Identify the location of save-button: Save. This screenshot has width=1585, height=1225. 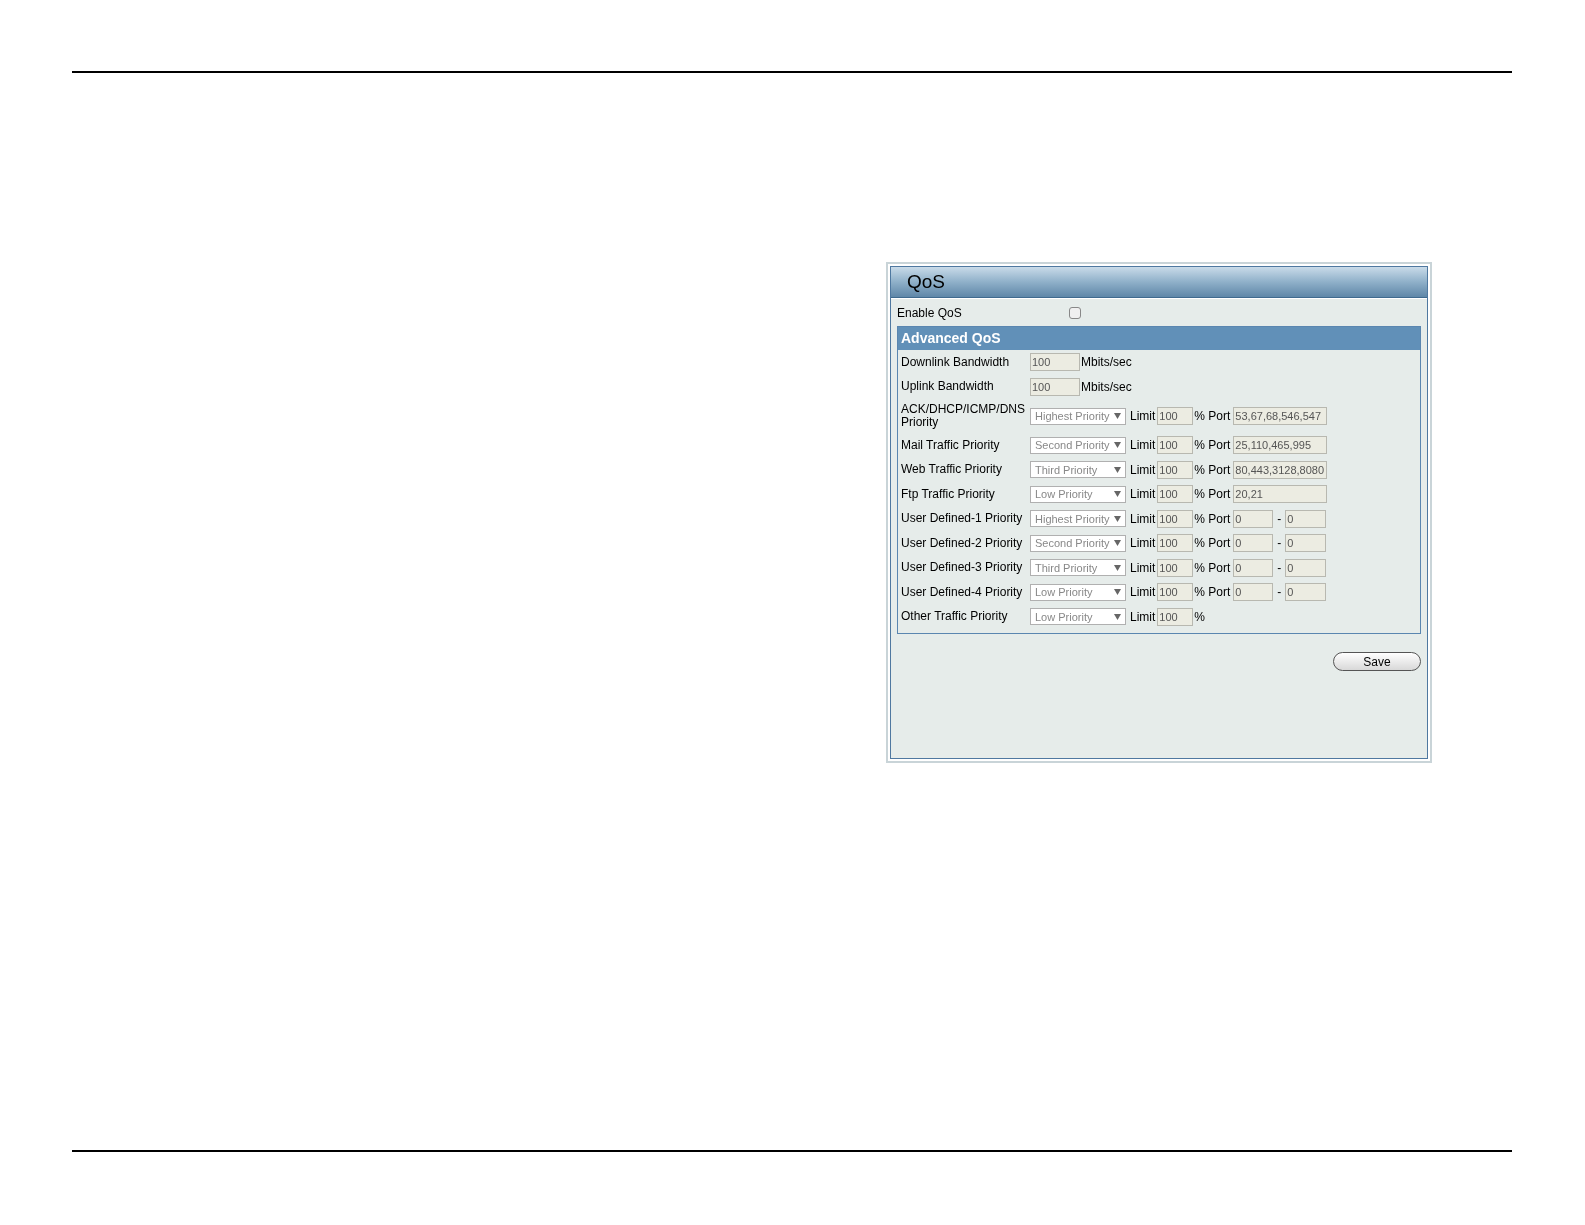
(1377, 661).